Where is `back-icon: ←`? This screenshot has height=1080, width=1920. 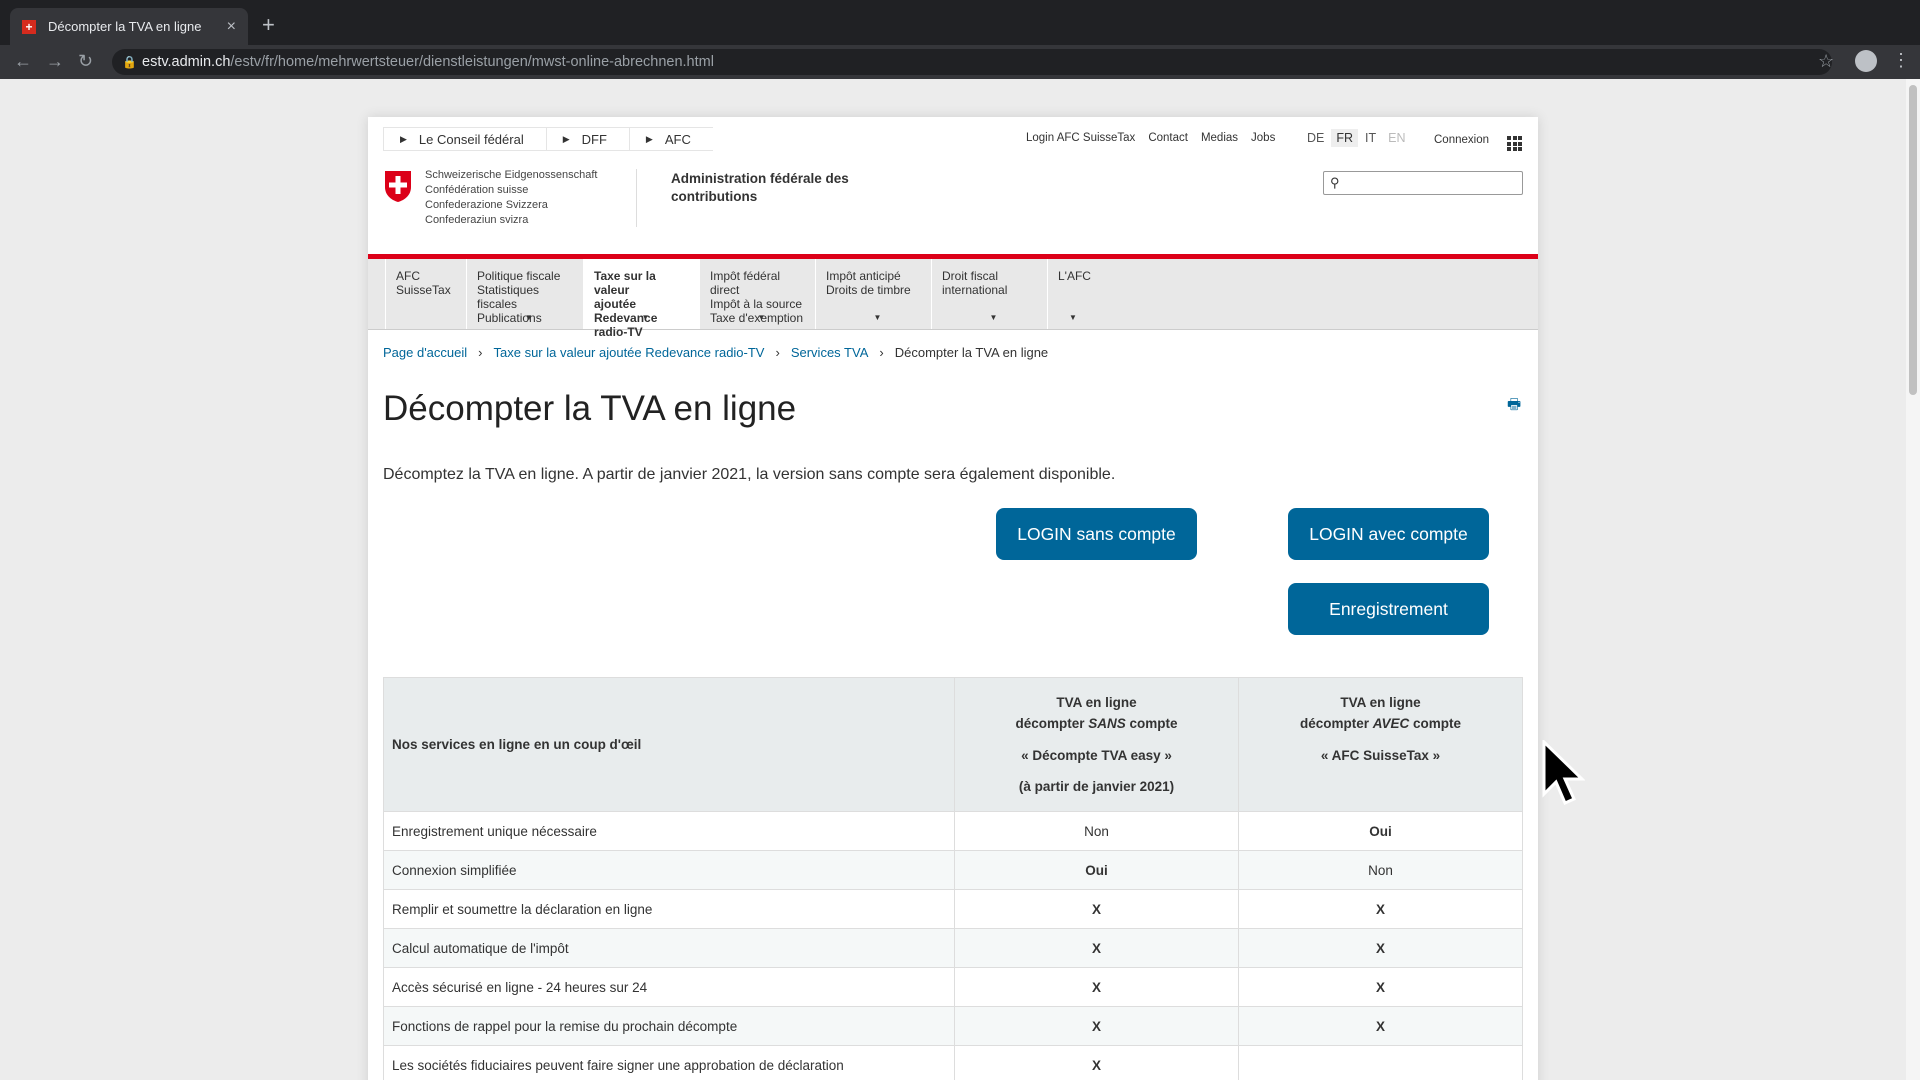
back-icon: ← is located at coordinates (23, 61).